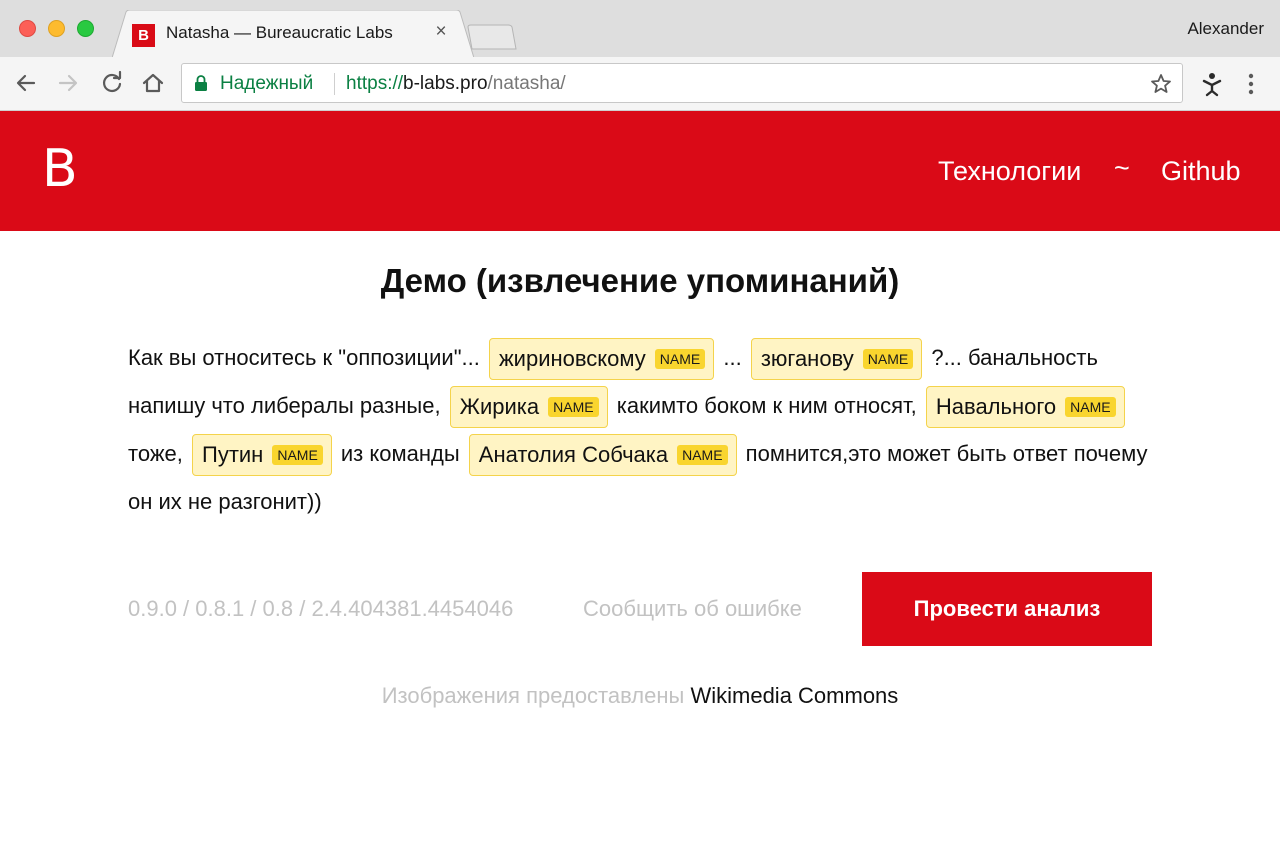 The height and width of the screenshot is (860, 1280). What do you see at coordinates (279, 32) in the screenshot?
I see `tab-title: Natasha — Bureaucratic Labs` at bounding box center [279, 32].